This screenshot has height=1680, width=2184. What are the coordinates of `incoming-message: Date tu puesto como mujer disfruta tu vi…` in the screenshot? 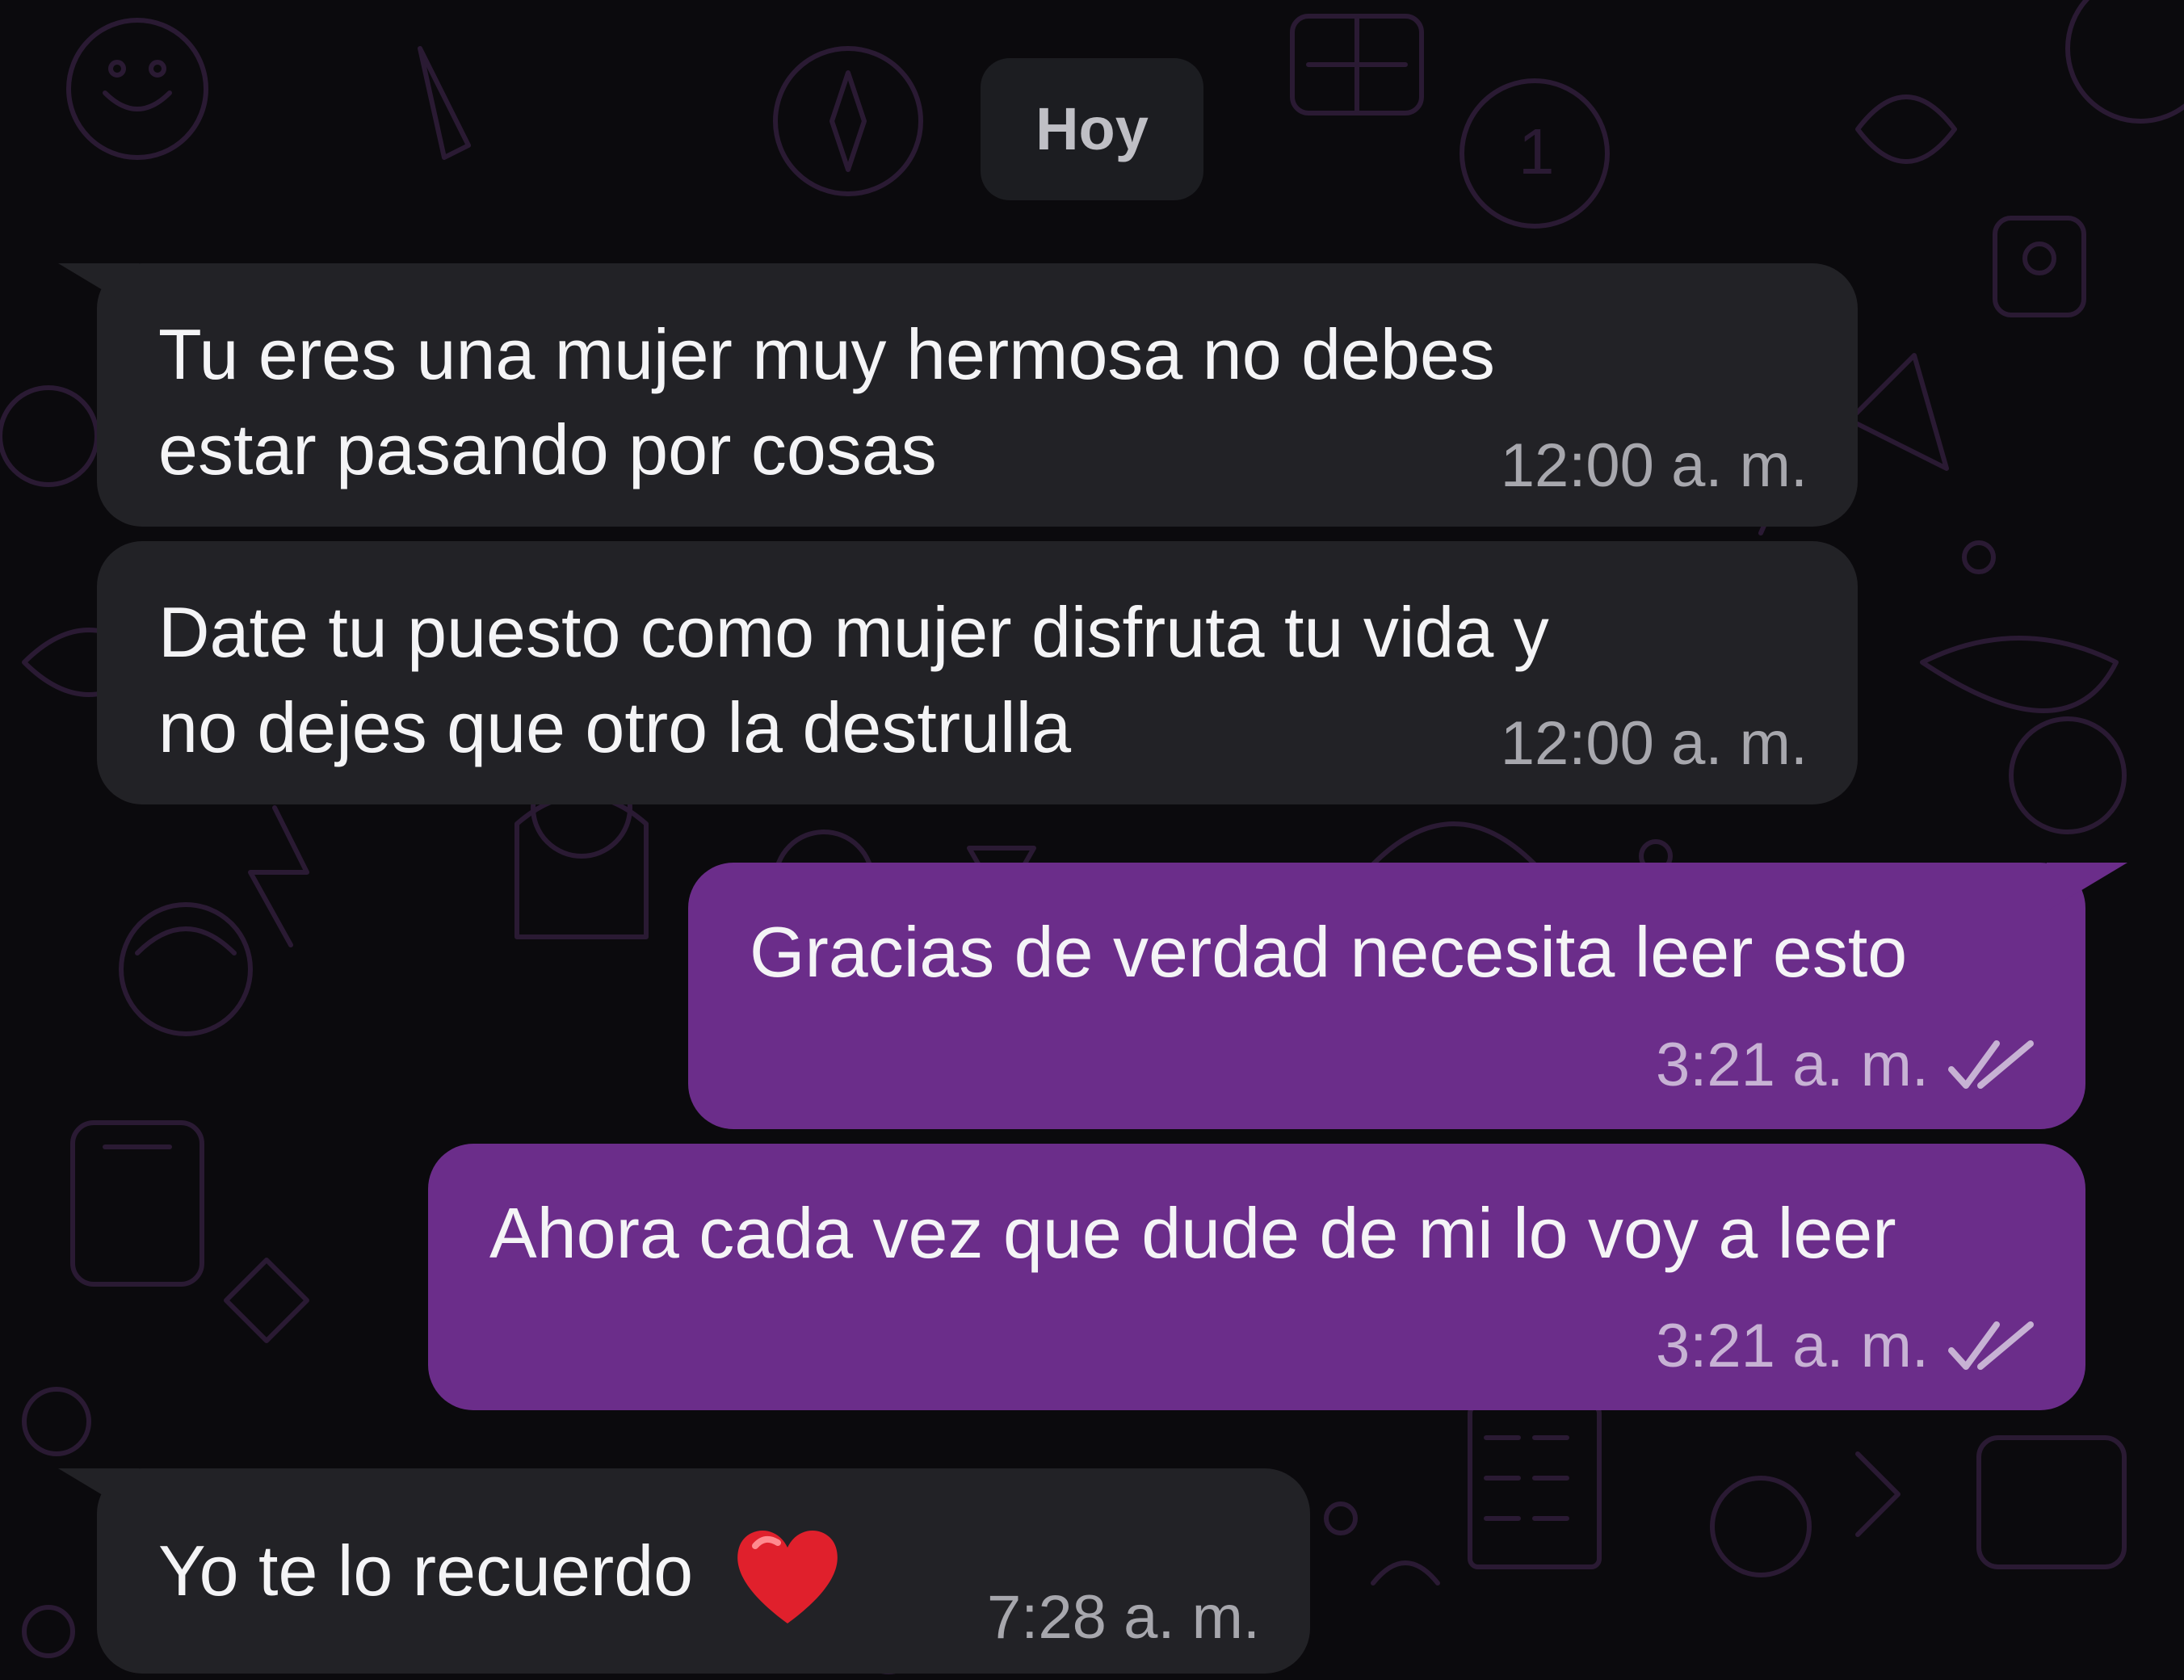 It's located at (977, 672).